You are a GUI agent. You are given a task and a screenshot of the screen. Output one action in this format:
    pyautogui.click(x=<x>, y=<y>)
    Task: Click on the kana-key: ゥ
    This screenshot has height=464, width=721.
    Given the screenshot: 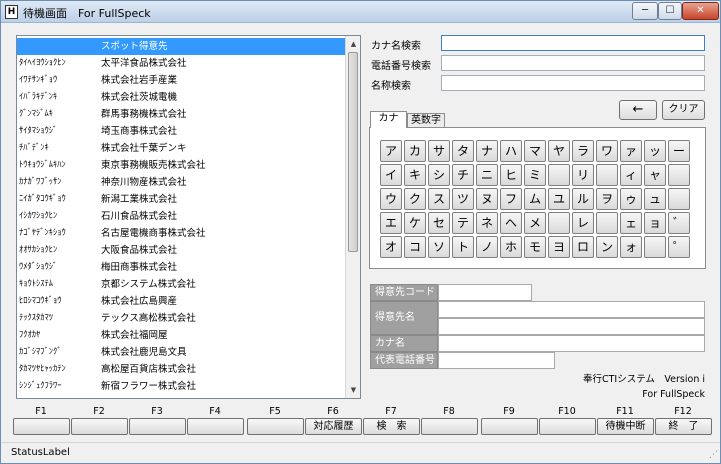 What is the action you would take?
    pyautogui.click(x=631, y=199)
    